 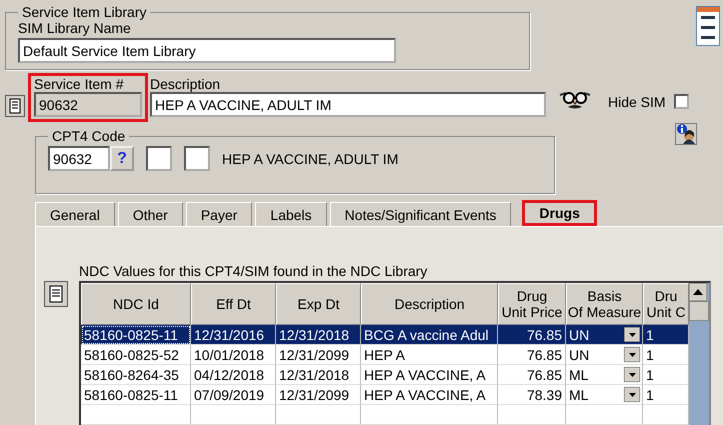 I want to click on field-label: Service Item #, so click(x=79, y=84).